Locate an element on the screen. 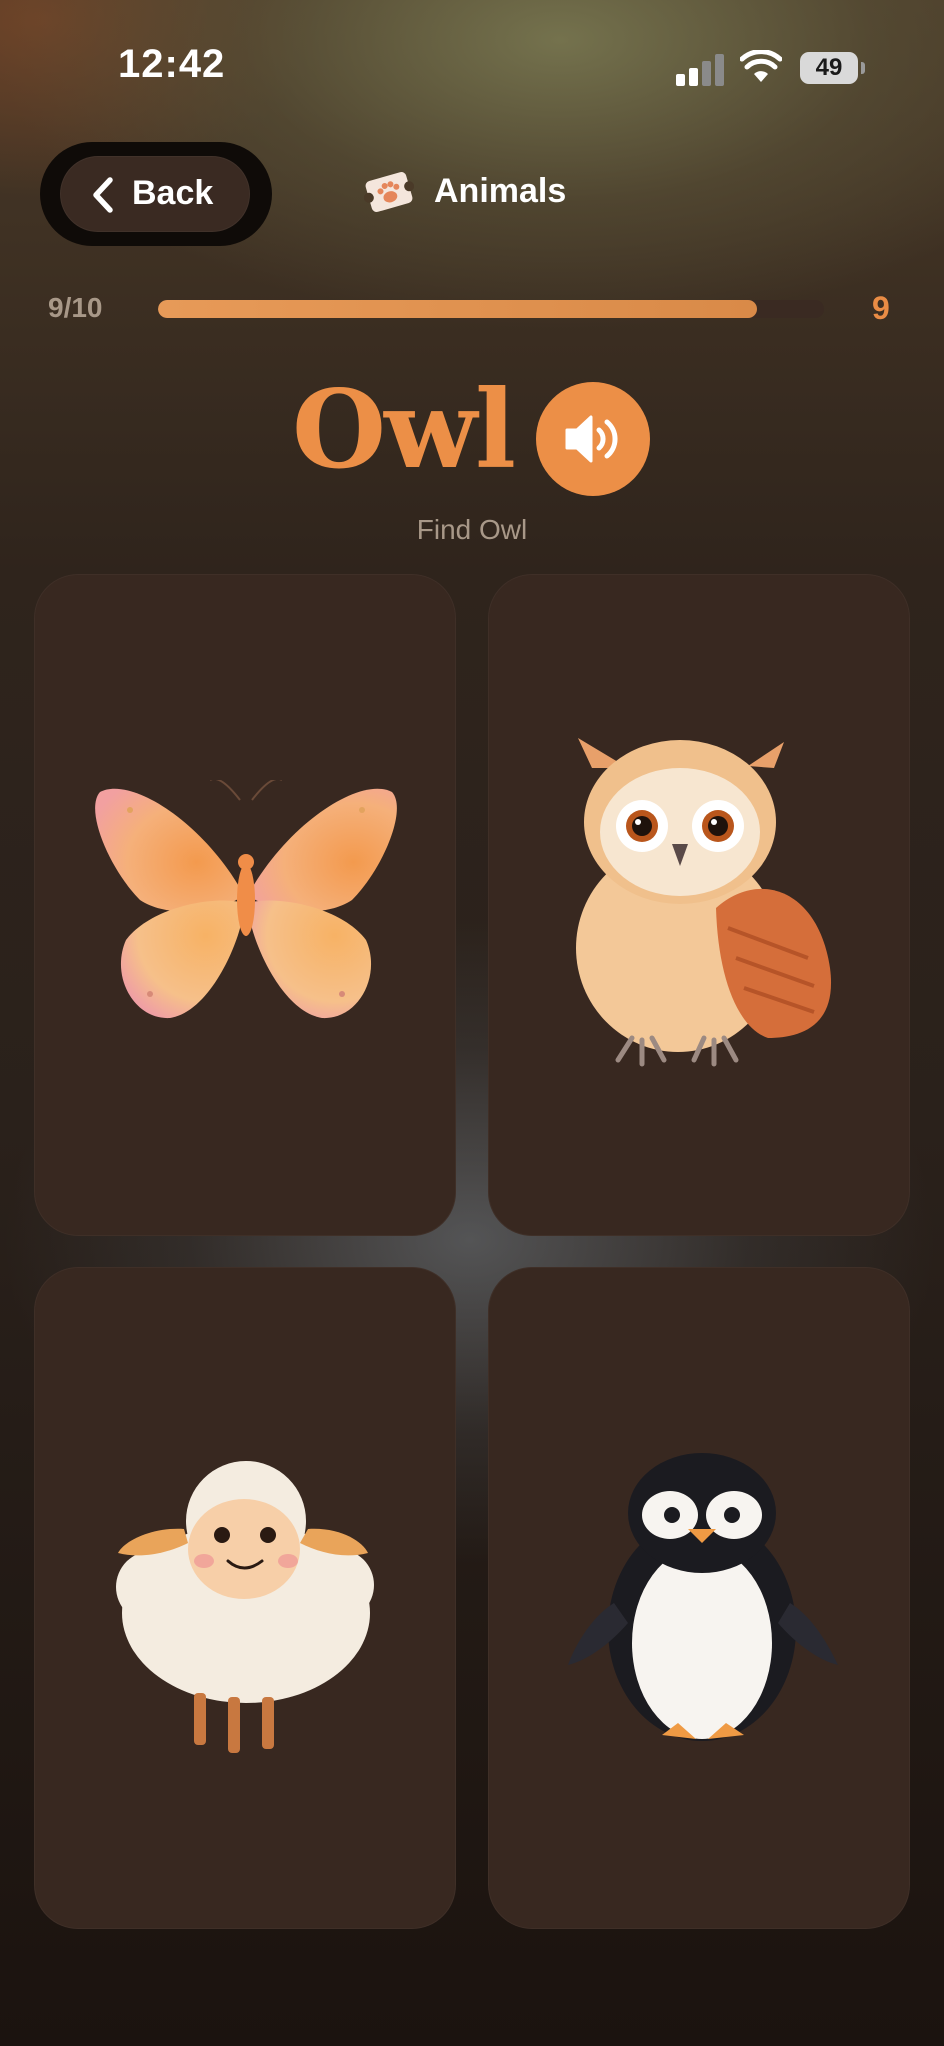  progress-bar is located at coordinates (491, 309).